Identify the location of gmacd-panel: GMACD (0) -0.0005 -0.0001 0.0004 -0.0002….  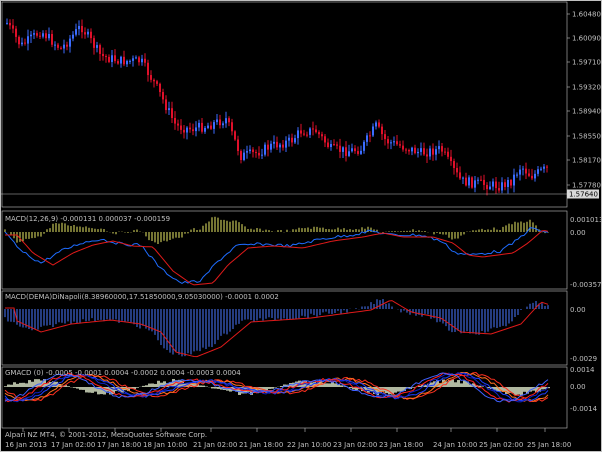
(301, 389).